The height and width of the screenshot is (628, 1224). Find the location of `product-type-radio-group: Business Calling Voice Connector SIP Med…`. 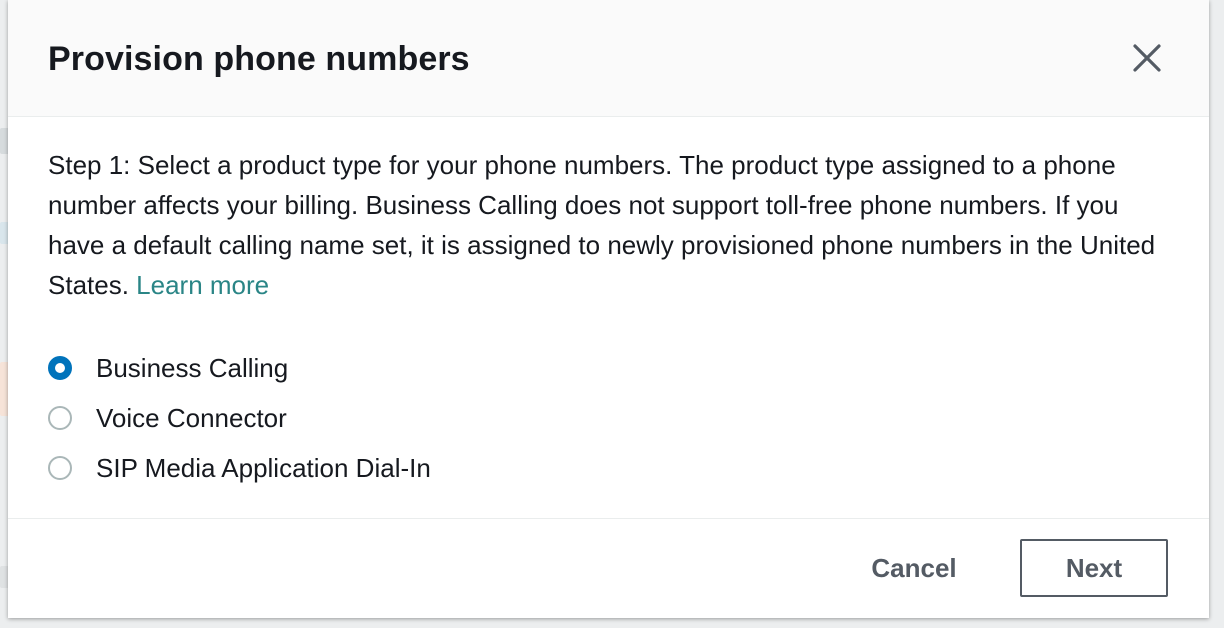

product-type-radio-group: Business Calling Voice Connector SIP Med… is located at coordinates (239, 423).